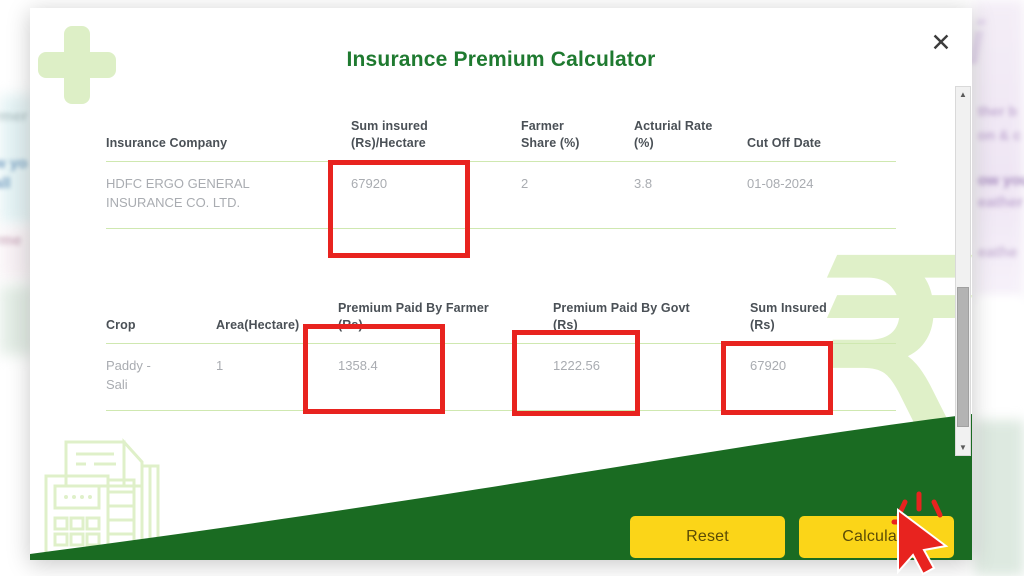 The image size is (1024, 576). I want to click on column-header-cut-off-date: Cut Off Date, so click(821, 140).